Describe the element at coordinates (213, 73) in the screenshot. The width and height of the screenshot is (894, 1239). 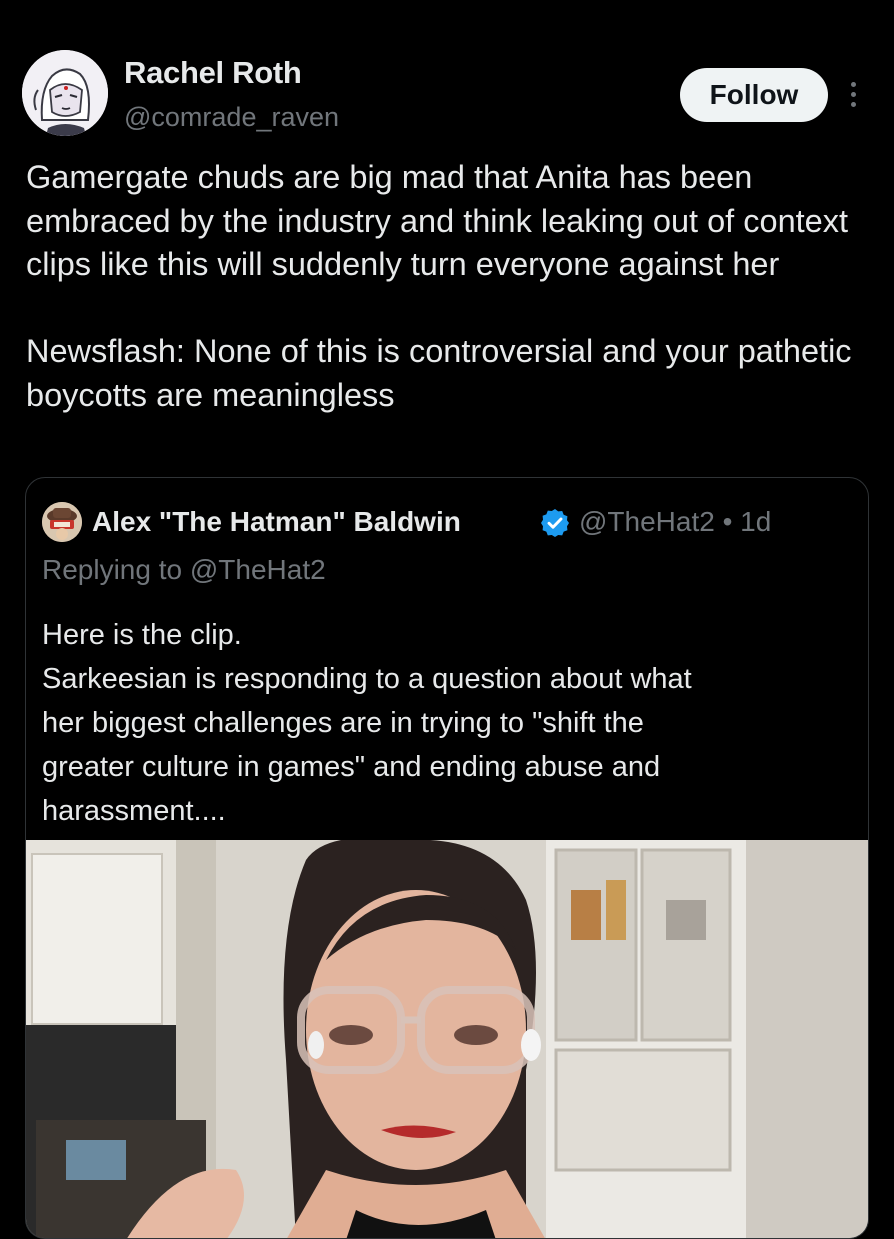
I see `author-display-name: Rachel Roth` at that location.